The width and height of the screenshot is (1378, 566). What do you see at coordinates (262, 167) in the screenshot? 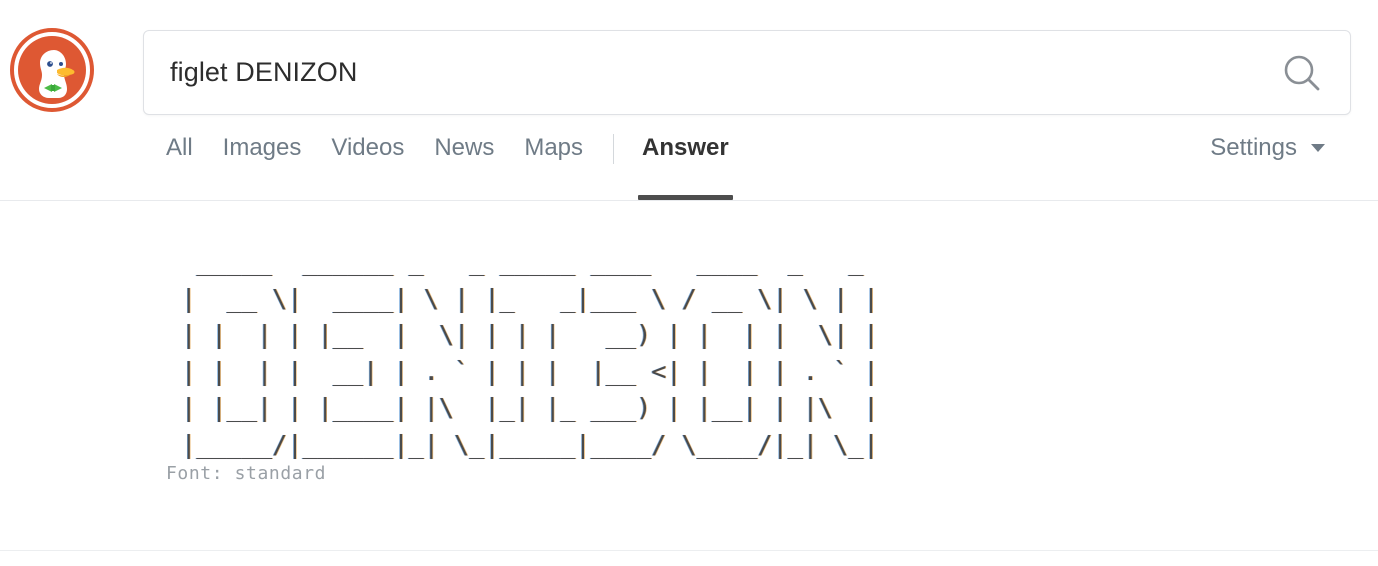
I see `tab-images: Images` at bounding box center [262, 167].